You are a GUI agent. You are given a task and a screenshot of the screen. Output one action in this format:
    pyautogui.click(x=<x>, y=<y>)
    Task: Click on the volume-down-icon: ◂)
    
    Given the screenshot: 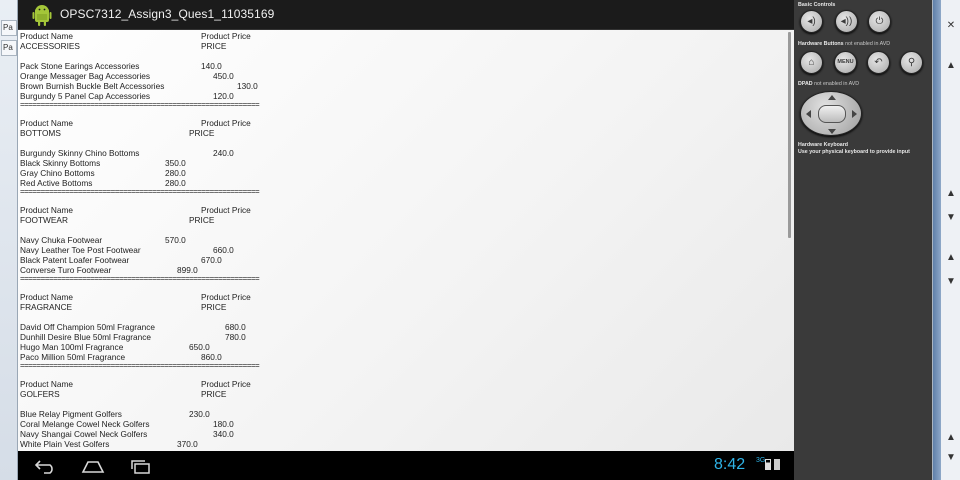 What is the action you would take?
    pyautogui.click(x=811, y=21)
    